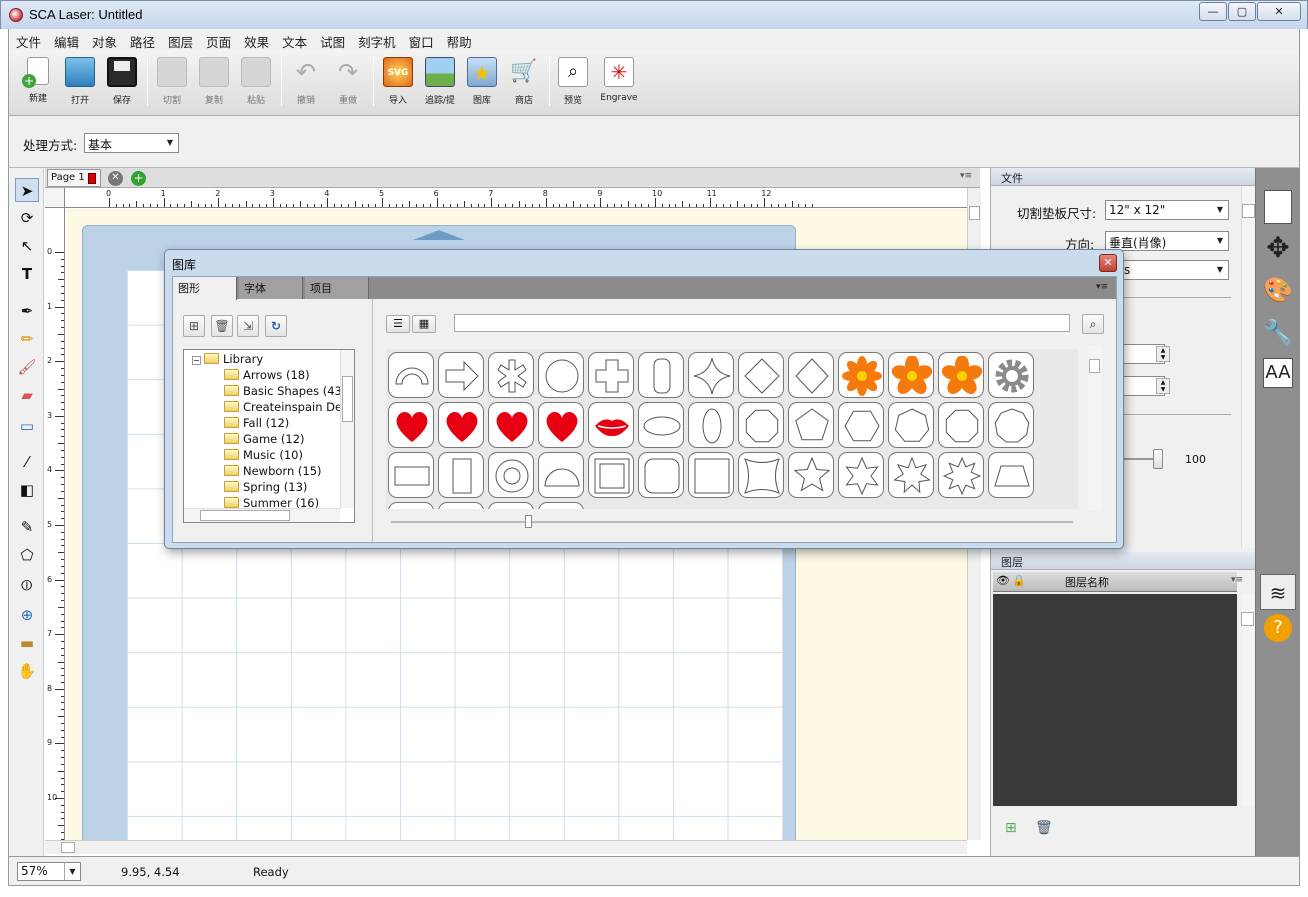 The image size is (1308, 897). I want to click on text-tool-icon: T, so click(27, 274).